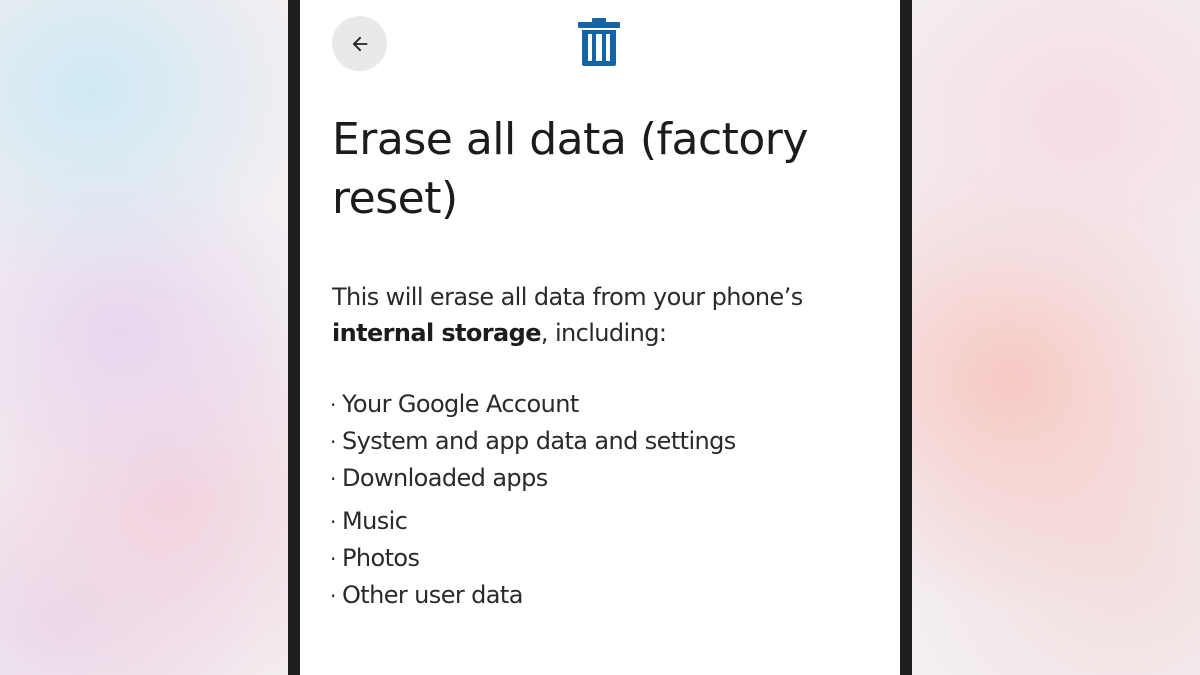 The height and width of the screenshot is (675, 1200). What do you see at coordinates (539, 441) in the screenshot?
I see `list-item-label: System and app data and settings` at bounding box center [539, 441].